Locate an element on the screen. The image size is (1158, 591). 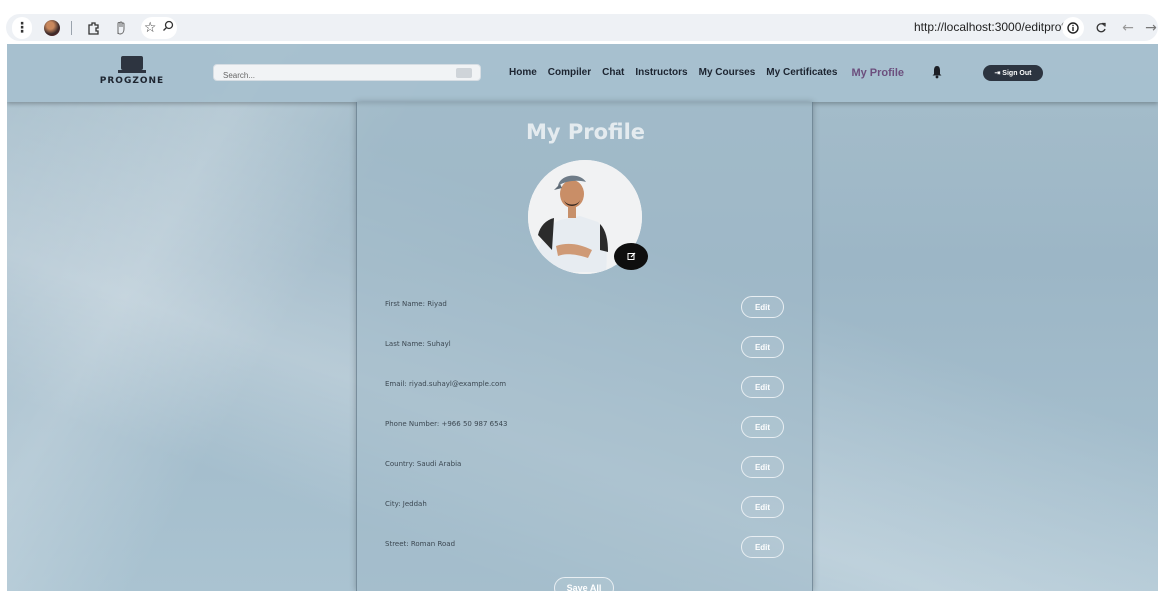
search-box is located at coordinates (347, 73).